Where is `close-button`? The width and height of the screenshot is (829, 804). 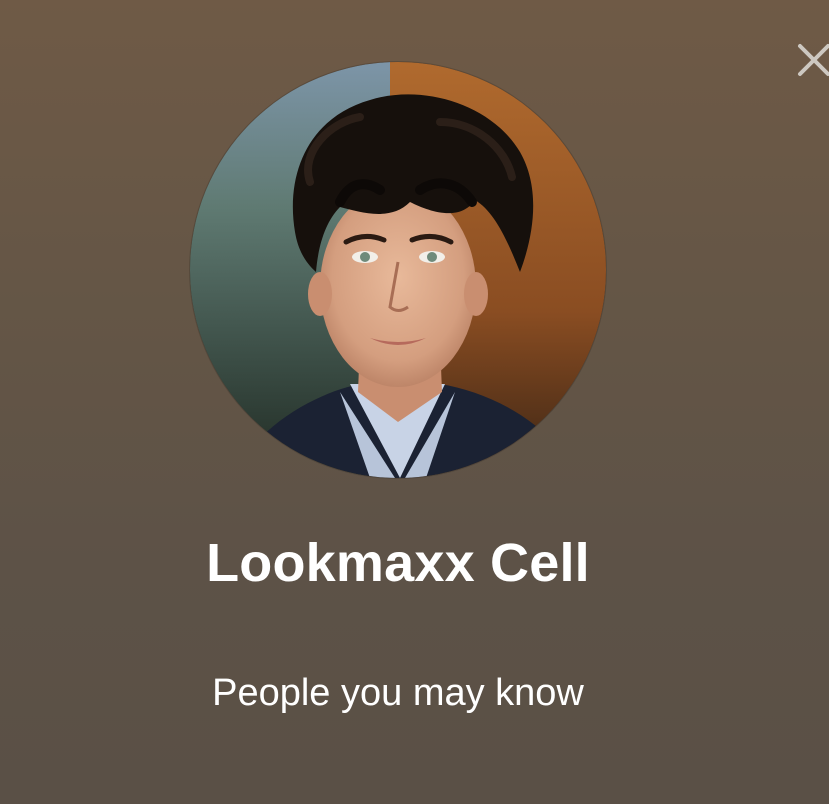 close-button is located at coordinates (810, 60).